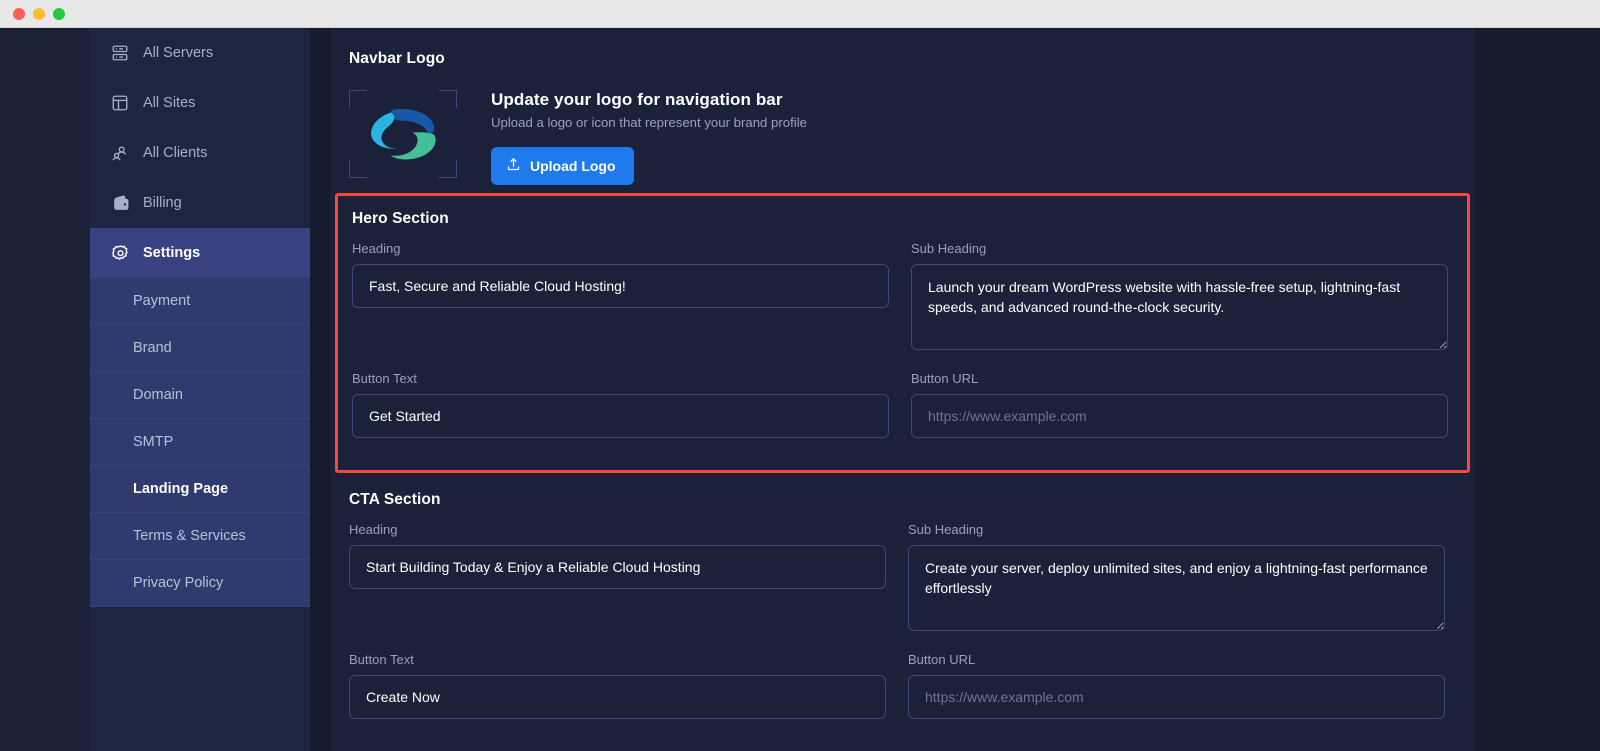 The image size is (1600, 751). What do you see at coordinates (152, 348) in the screenshot?
I see `sidebar-subitem-label: Brand` at bounding box center [152, 348].